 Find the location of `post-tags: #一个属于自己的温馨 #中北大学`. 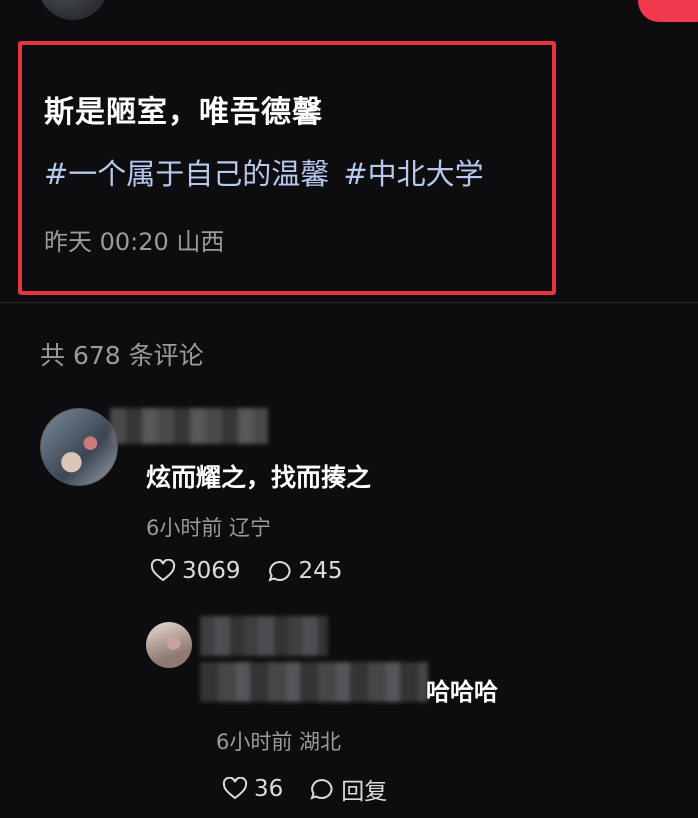

post-tags: #一个属于自己的温馨 #中北大学 is located at coordinates (271, 172).